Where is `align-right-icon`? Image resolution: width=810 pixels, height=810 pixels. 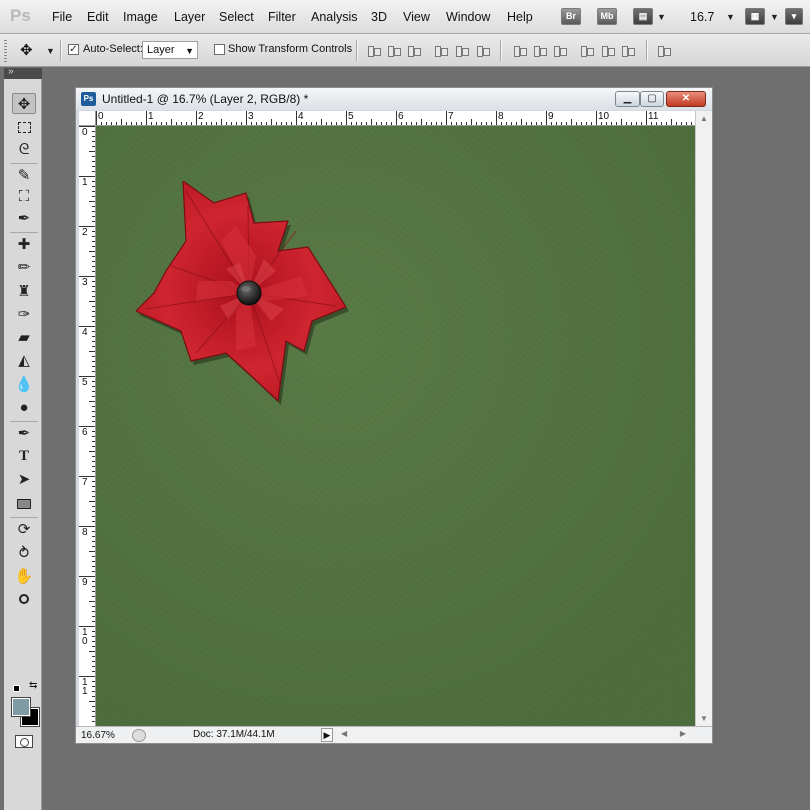
align-right-icon is located at coordinates (483, 51).